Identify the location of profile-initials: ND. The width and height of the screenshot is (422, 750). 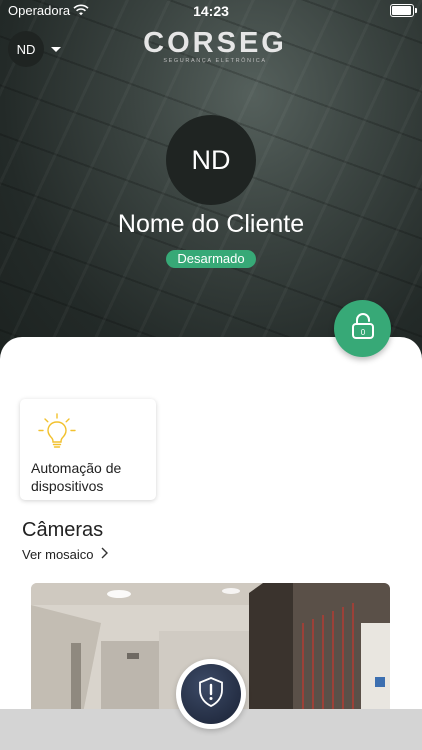
(211, 159).